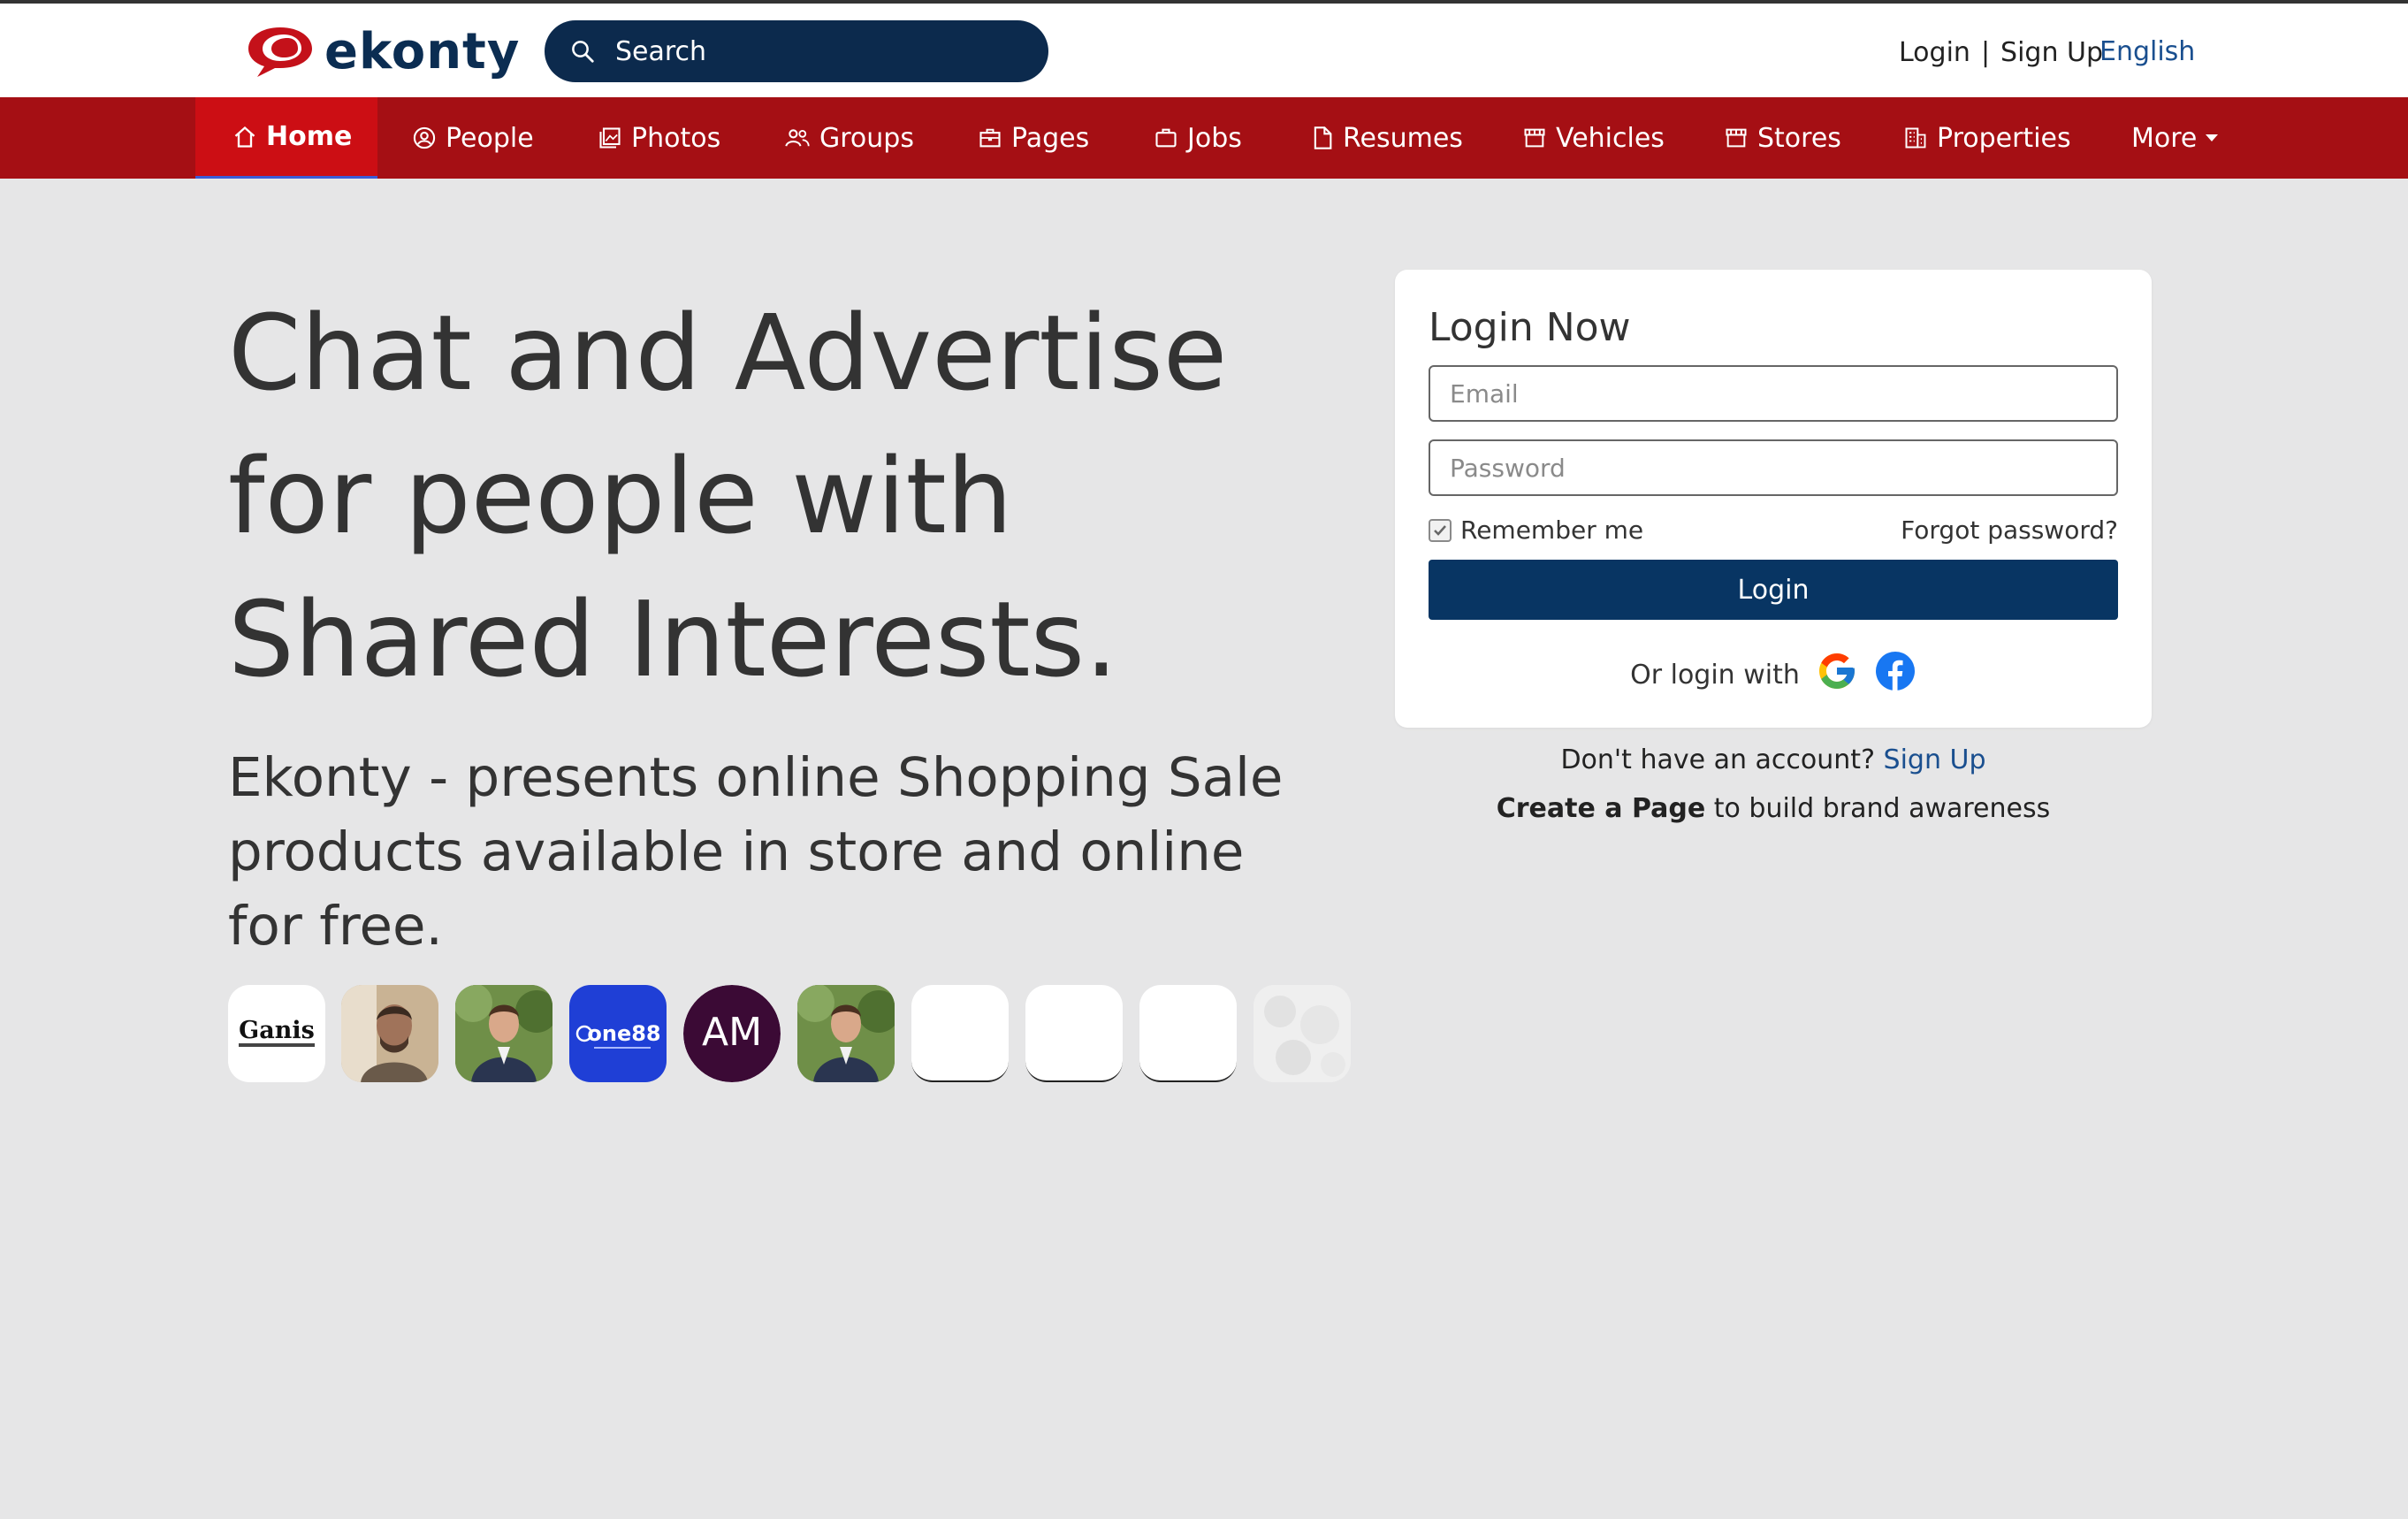 The image size is (2408, 1519). What do you see at coordinates (1773, 467) in the screenshot?
I see `password-field` at bounding box center [1773, 467].